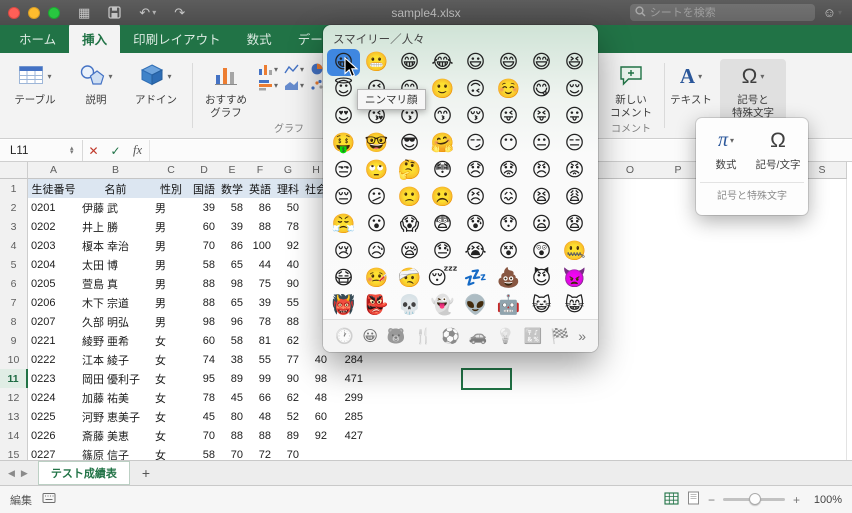 Image resolution: width=852 pixels, height=513 pixels. What do you see at coordinates (508, 224) in the screenshot?
I see `emoji-cell-6-5: 😯` at bounding box center [508, 224].